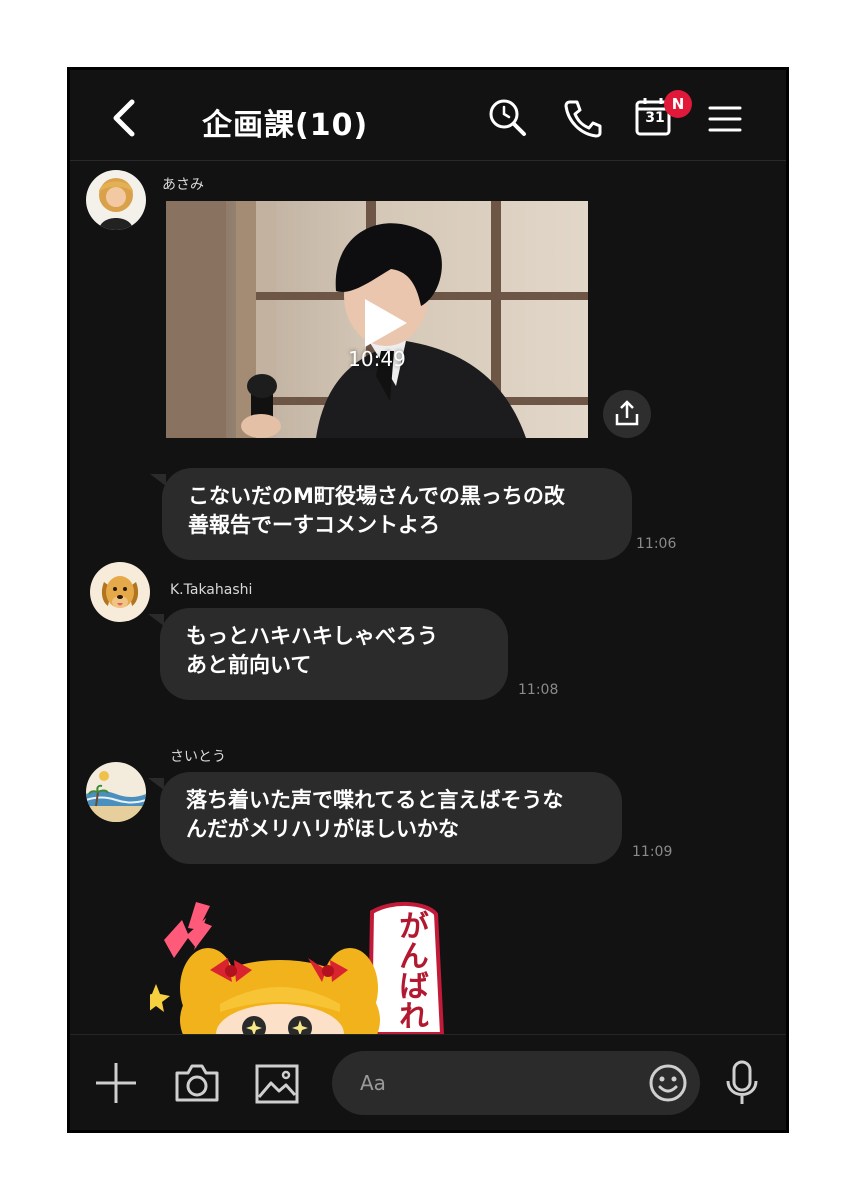 This screenshot has width=852, height=1200. What do you see at coordinates (385, 323) in the screenshot?
I see `play-icon` at bounding box center [385, 323].